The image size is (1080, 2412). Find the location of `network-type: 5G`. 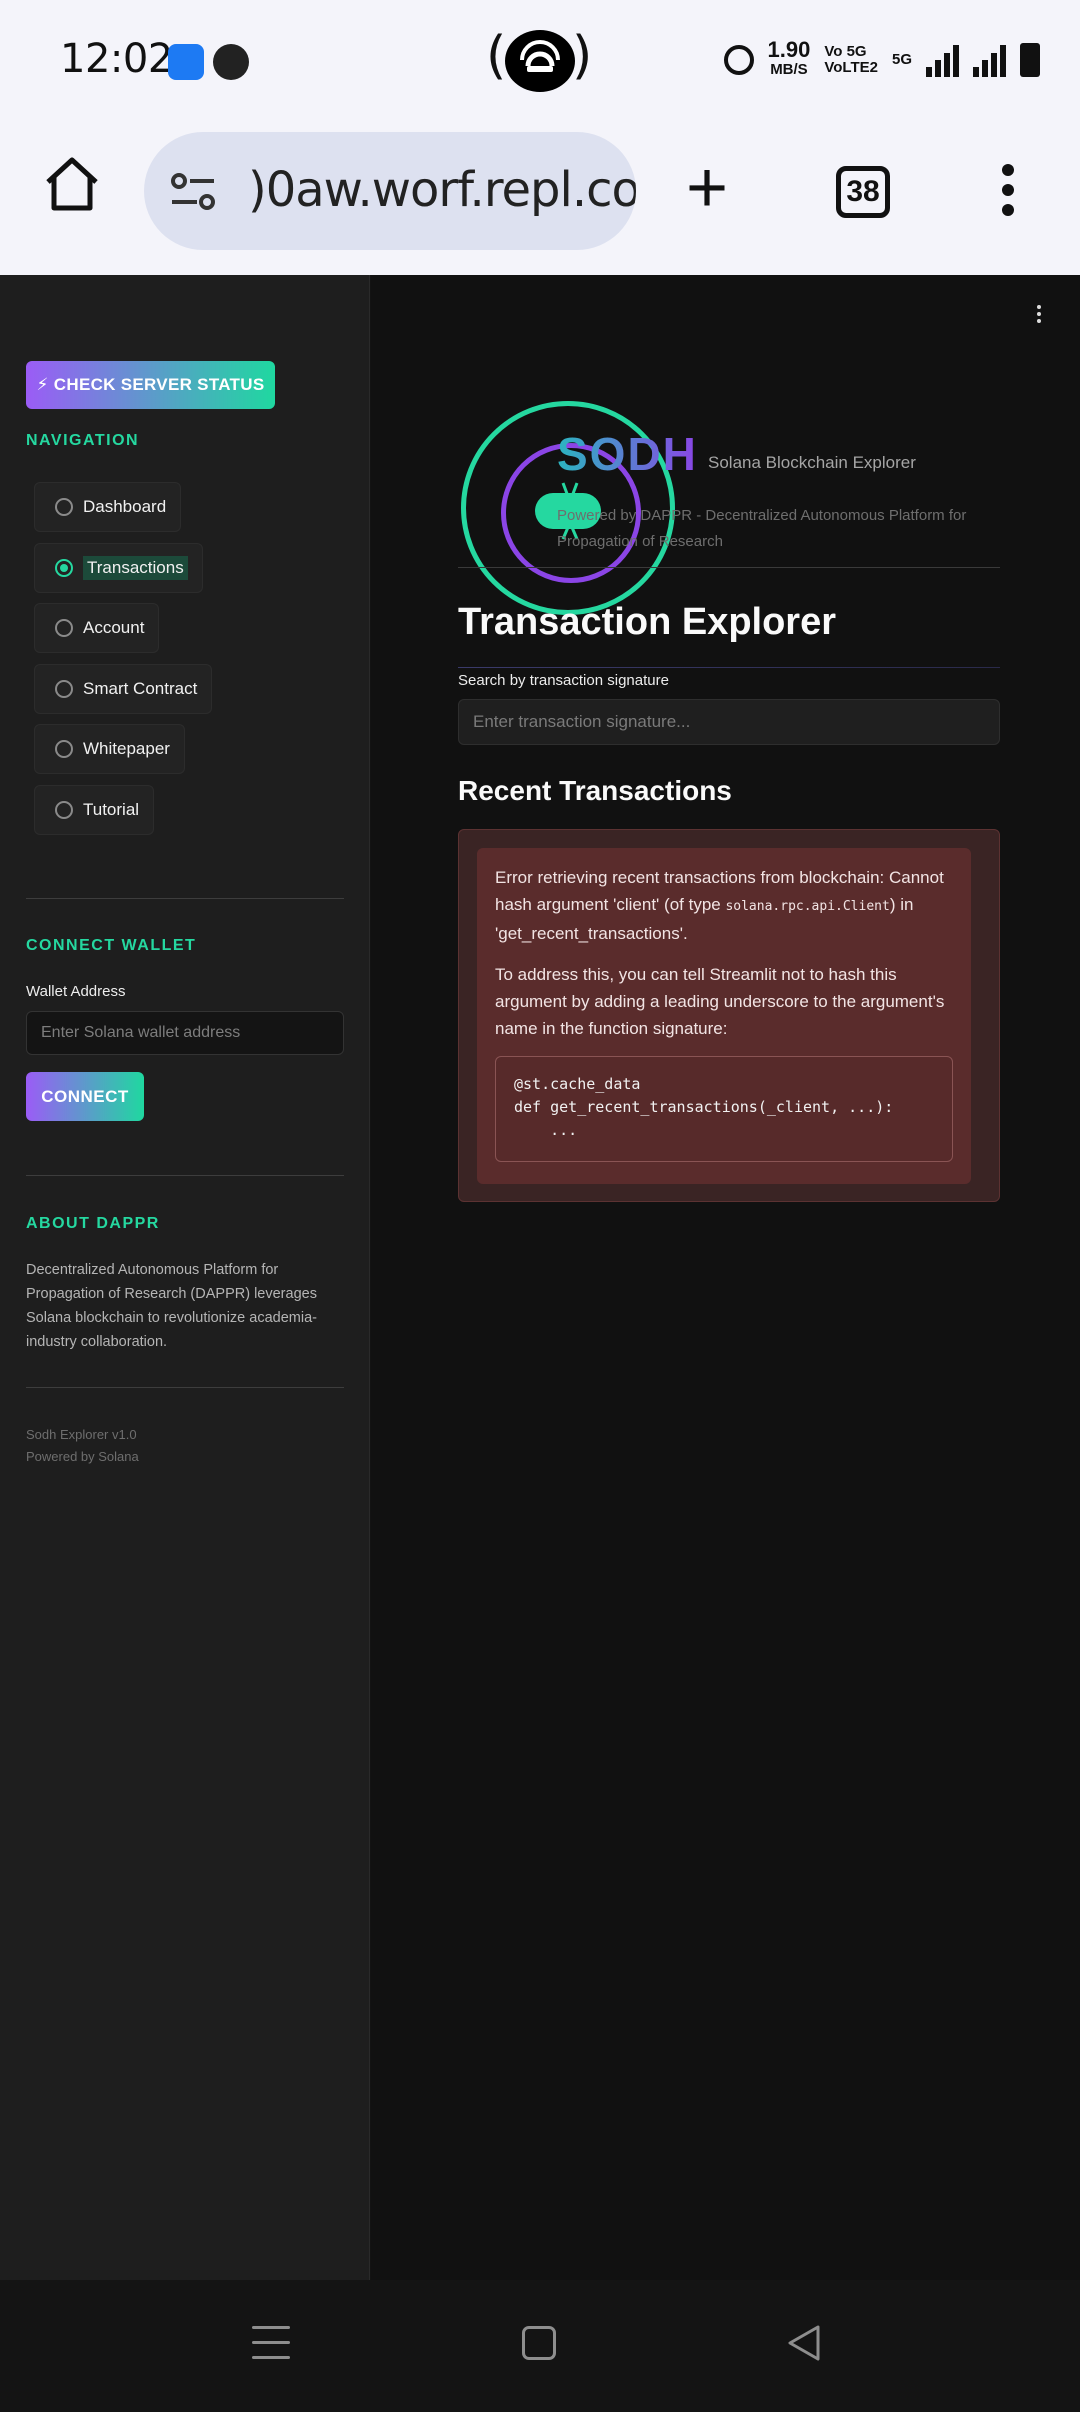

network-type: 5G is located at coordinates (901, 59).